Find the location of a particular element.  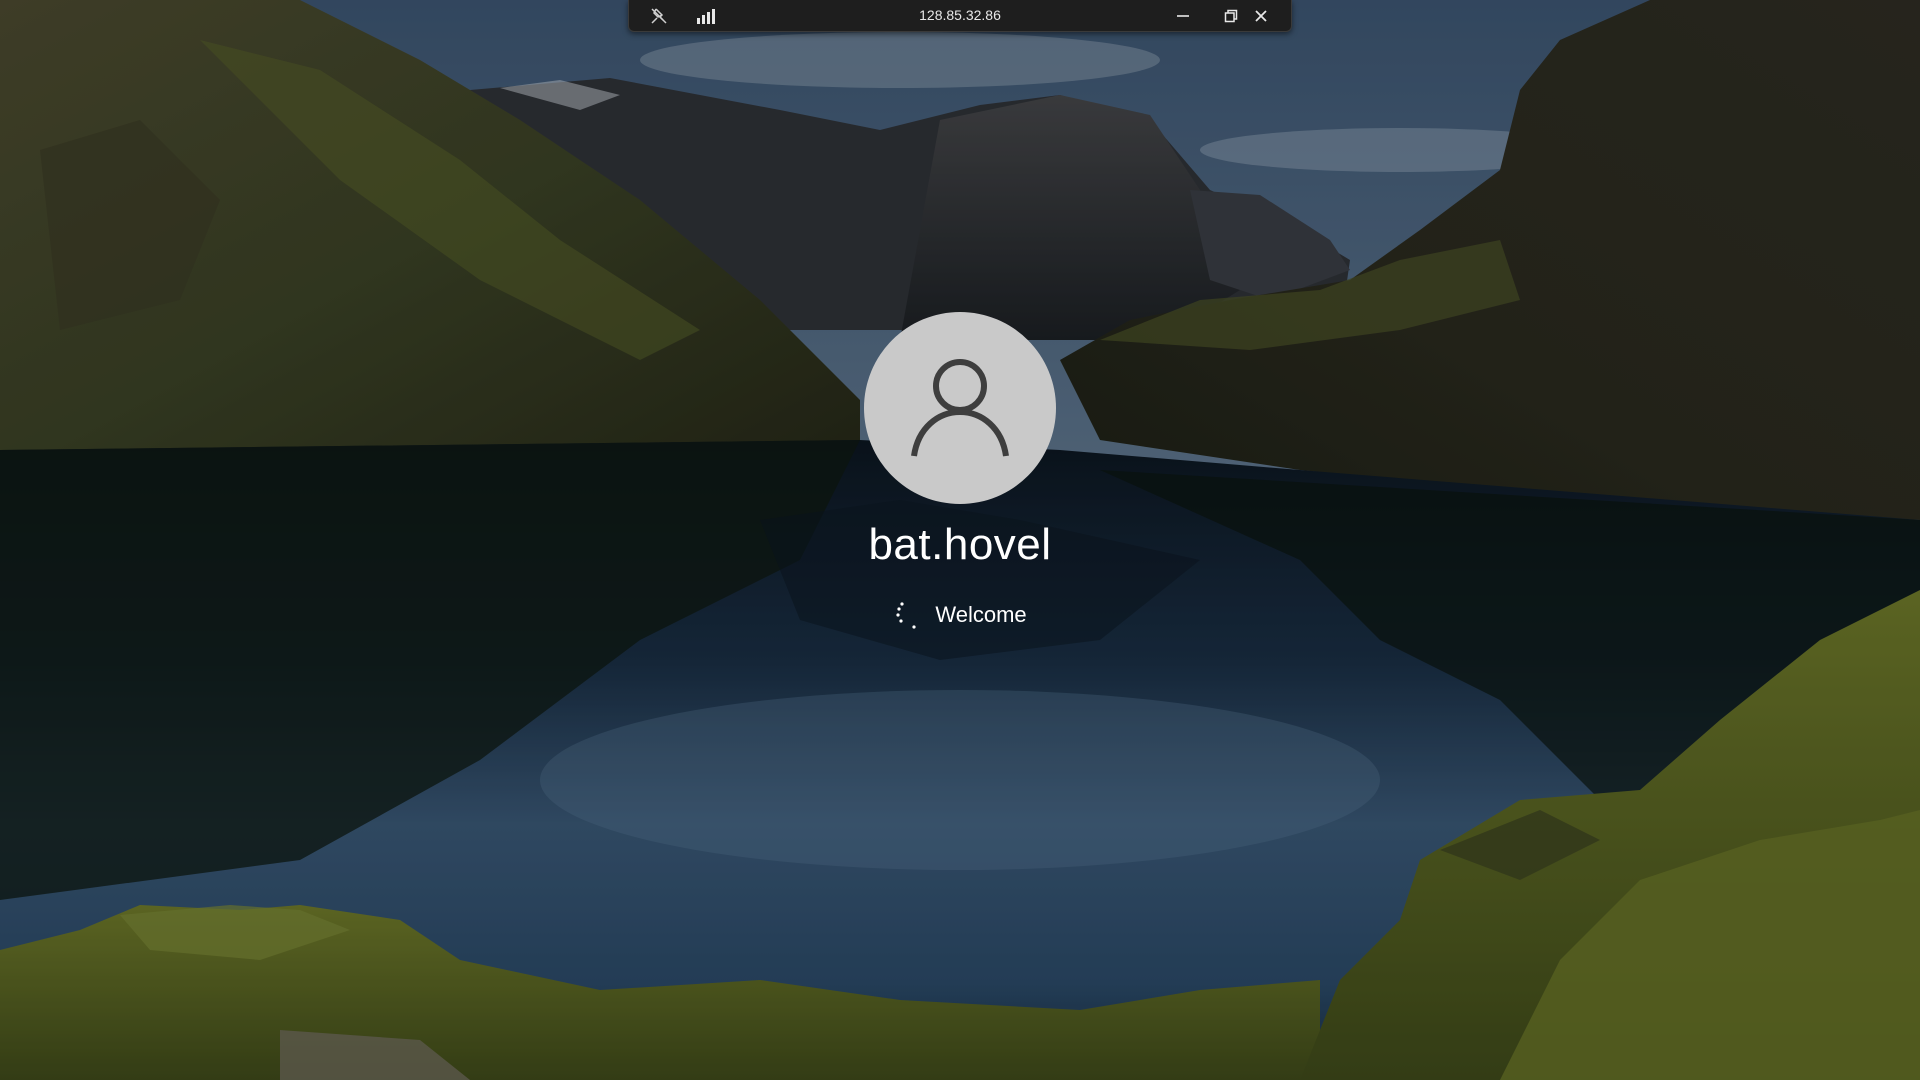

user-icon is located at coordinates (960, 408).